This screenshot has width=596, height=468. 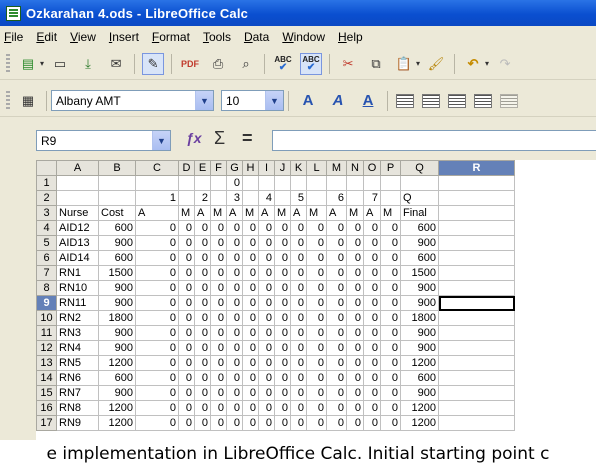 I want to click on cell-h16: 0, so click(x=250, y=408).